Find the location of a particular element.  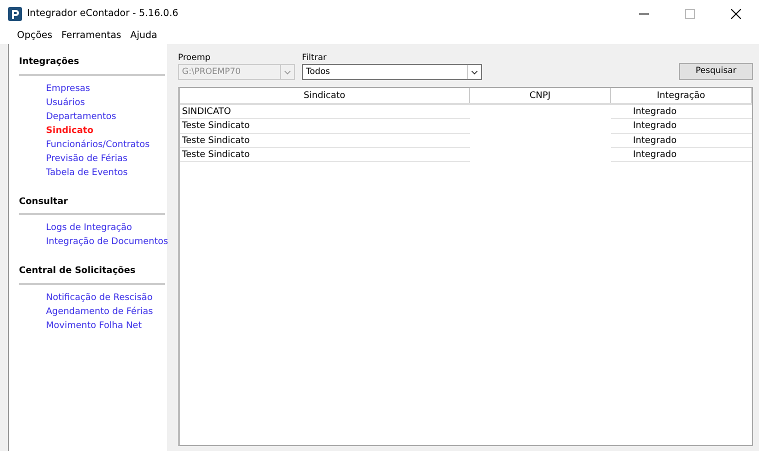

sidebar-link: Funcionários/Contratos is located at coordinates (84, 145).